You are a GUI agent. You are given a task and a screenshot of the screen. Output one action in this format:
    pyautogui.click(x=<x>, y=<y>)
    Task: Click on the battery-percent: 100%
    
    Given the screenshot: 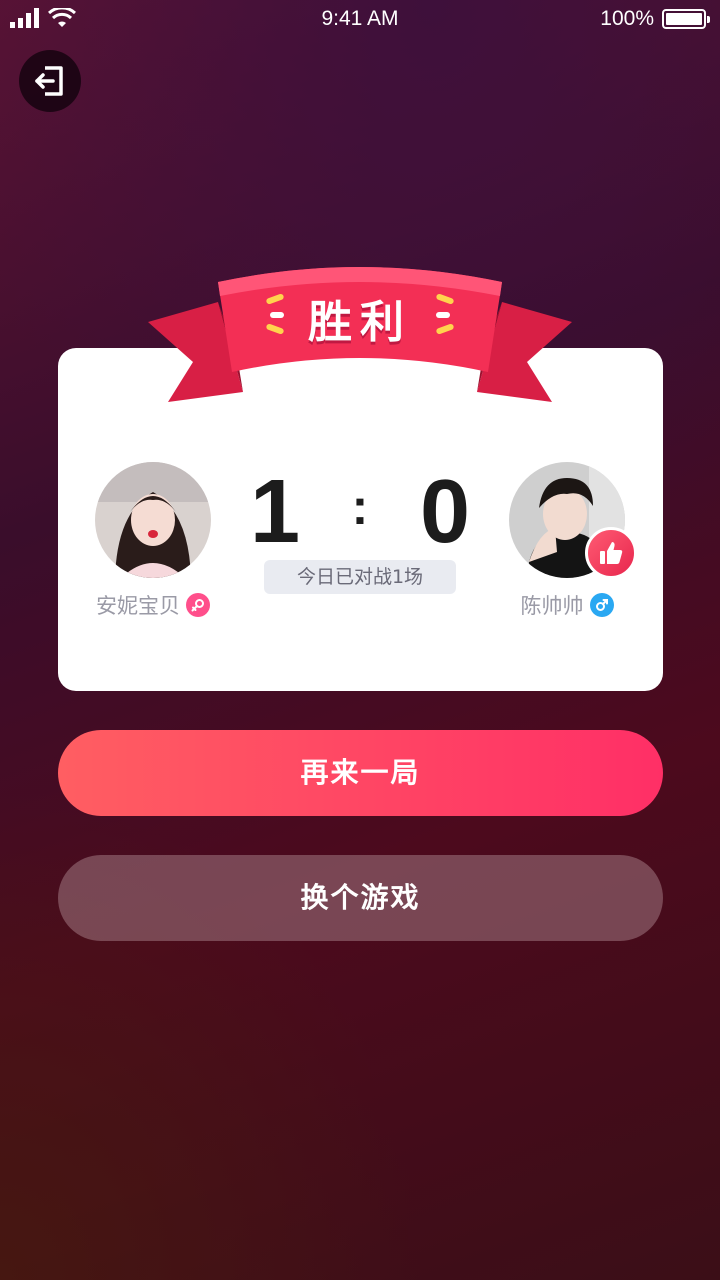 What is the action you would take?
    pyautogui.click(x=627, y=18)
    